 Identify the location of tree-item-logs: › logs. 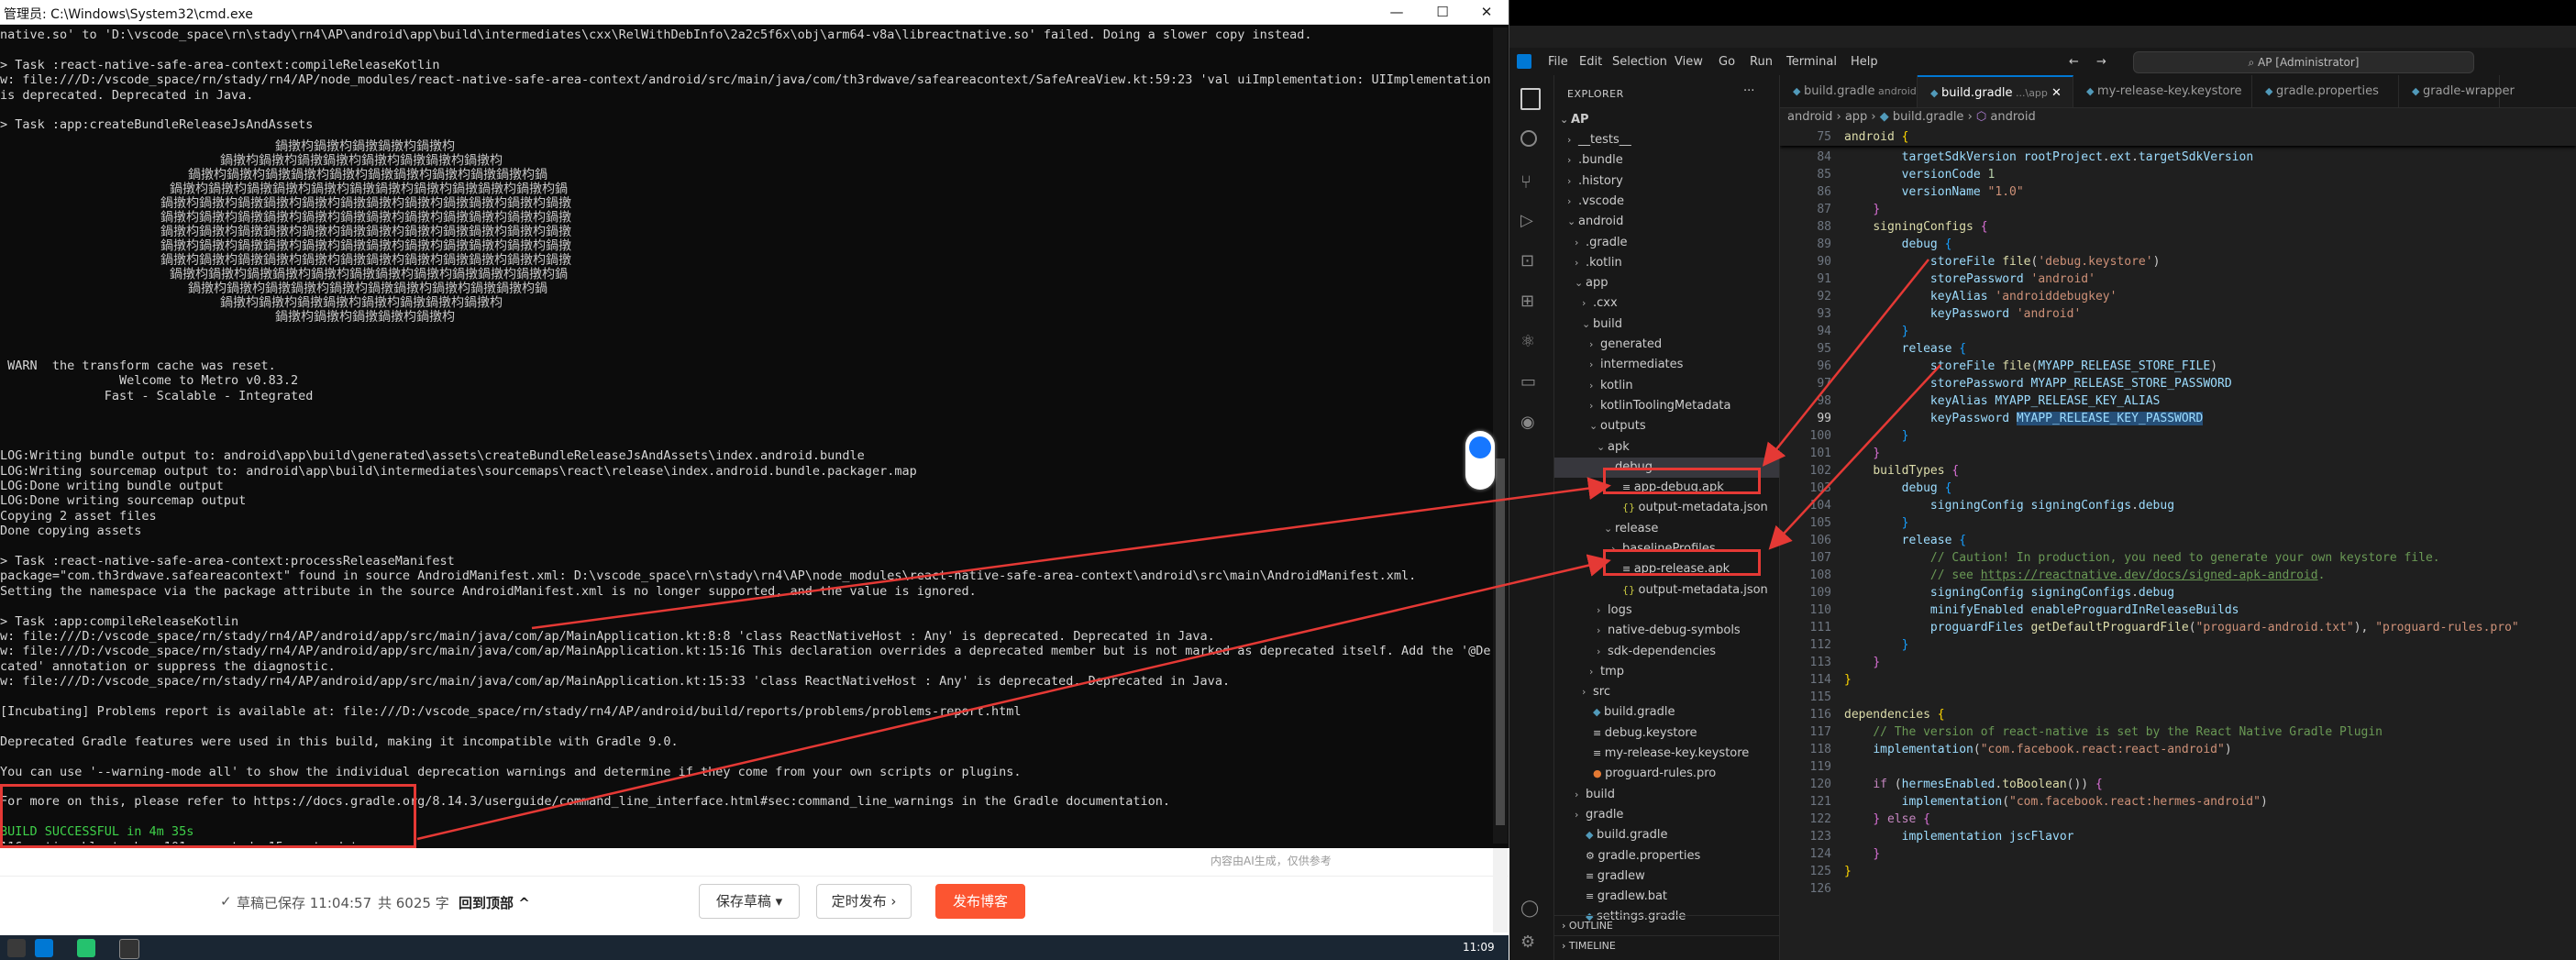
(1666, 611).